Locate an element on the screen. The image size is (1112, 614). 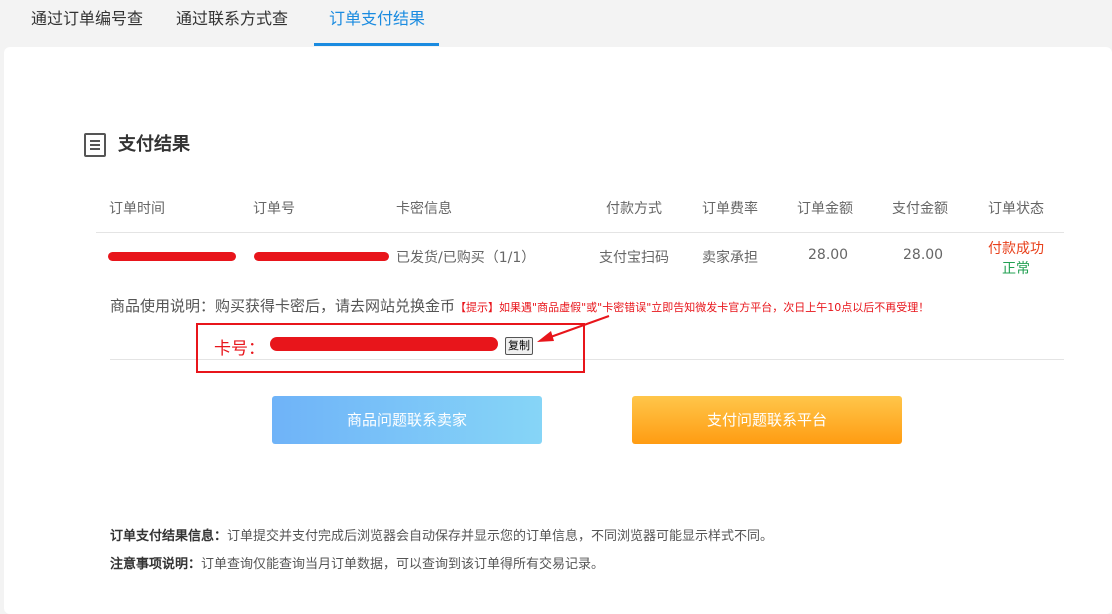
status-pay-success: 付款成功 is located at coordinates (1016, 249).